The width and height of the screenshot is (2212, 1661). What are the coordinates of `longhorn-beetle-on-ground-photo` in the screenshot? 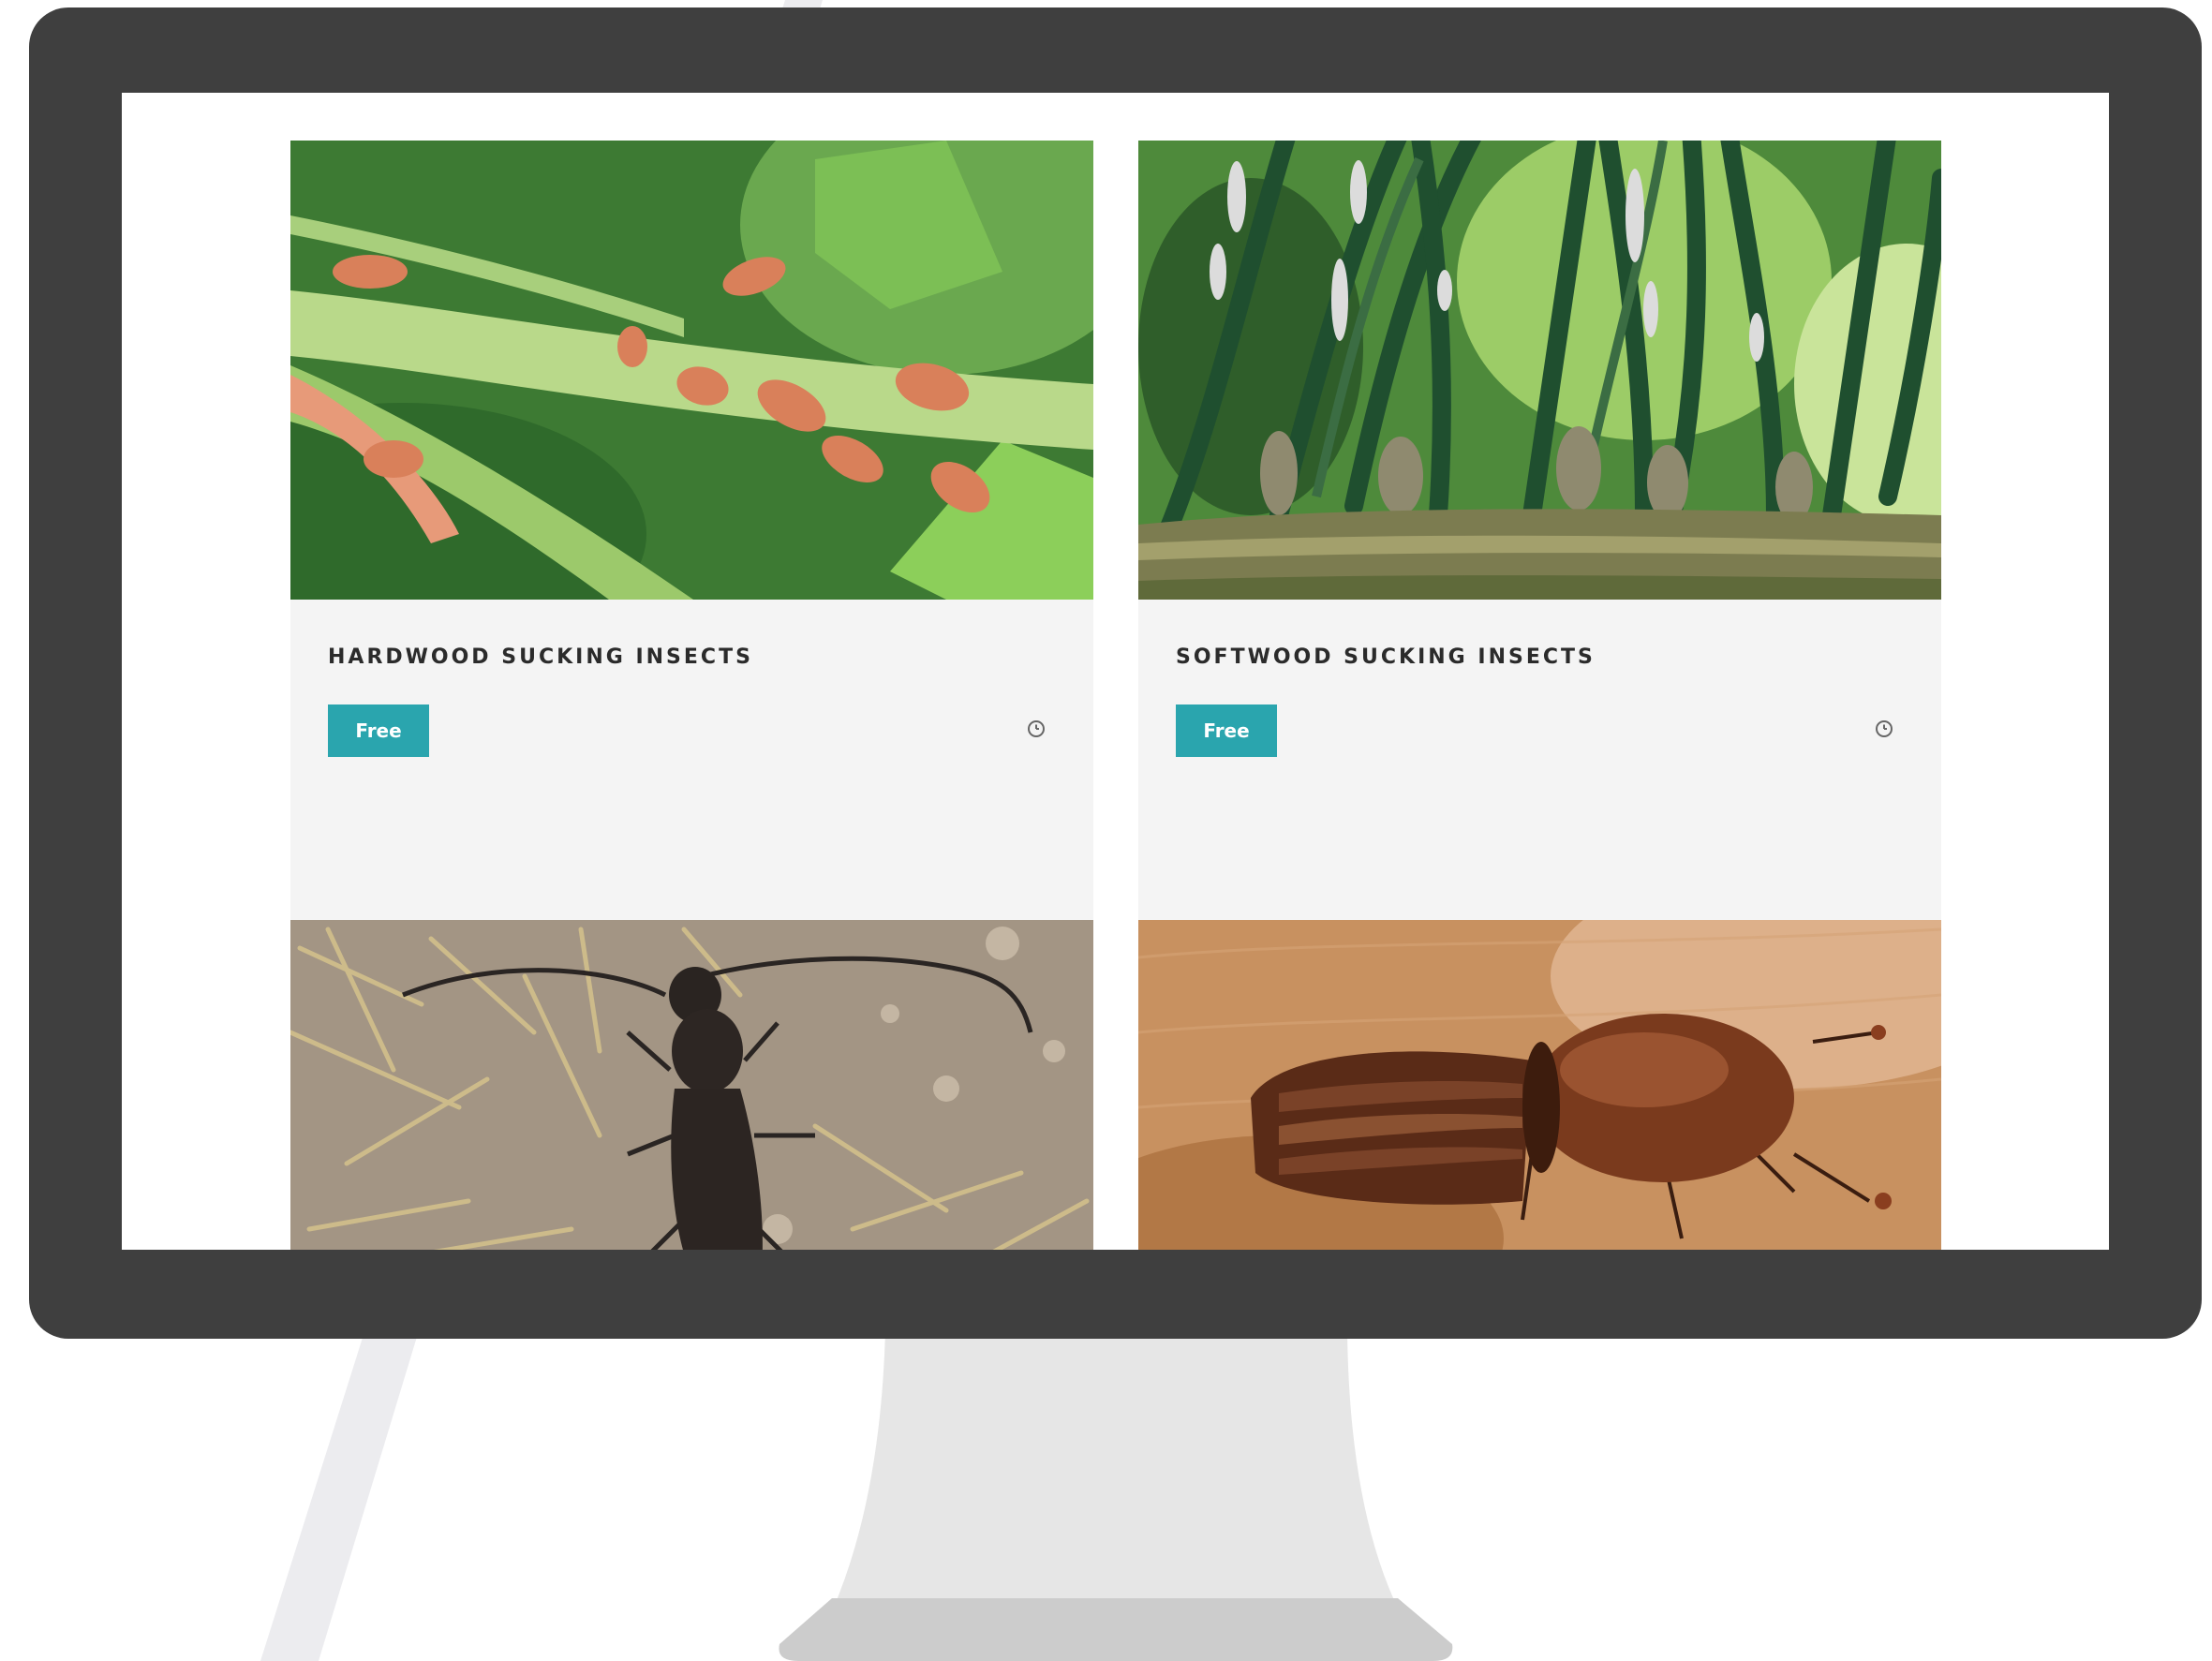 It's located at (691, 1085).